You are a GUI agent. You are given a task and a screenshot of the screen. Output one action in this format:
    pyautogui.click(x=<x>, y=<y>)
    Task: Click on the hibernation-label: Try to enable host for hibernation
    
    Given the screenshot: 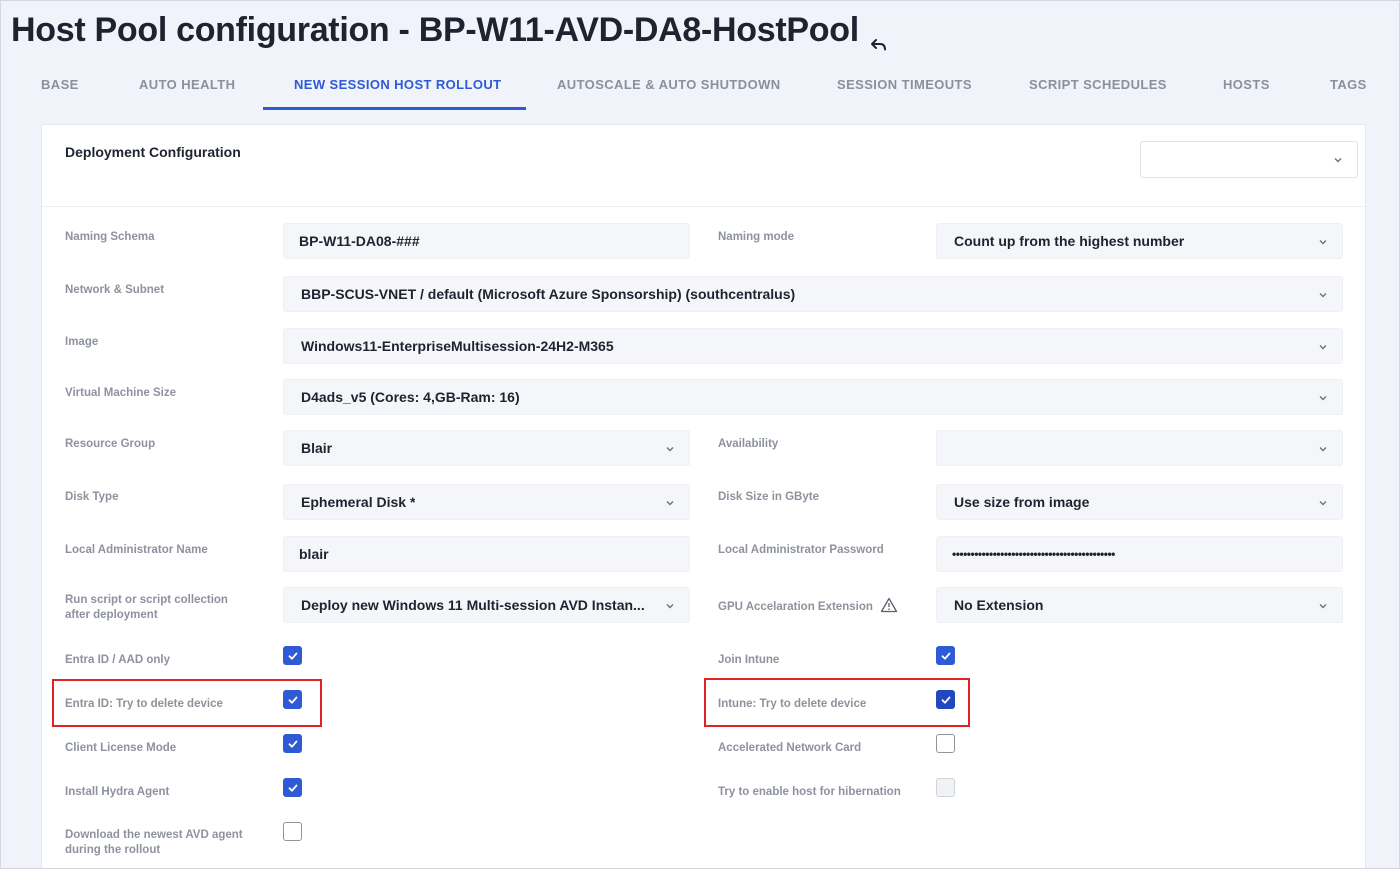 What is the action you would take?
    pyautogui.click(x=809, y=792)
    